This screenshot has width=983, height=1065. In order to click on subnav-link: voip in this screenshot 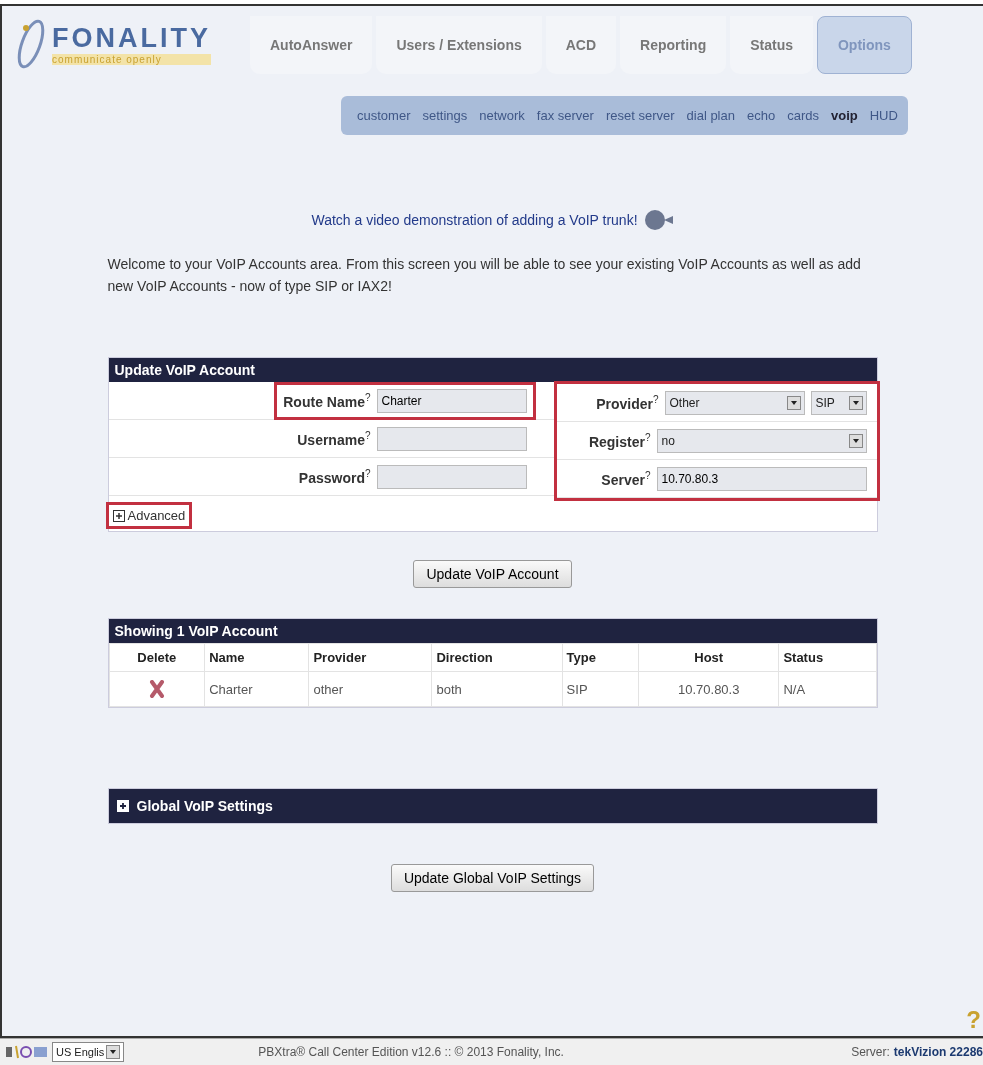, I will do `click(844, 115)`.